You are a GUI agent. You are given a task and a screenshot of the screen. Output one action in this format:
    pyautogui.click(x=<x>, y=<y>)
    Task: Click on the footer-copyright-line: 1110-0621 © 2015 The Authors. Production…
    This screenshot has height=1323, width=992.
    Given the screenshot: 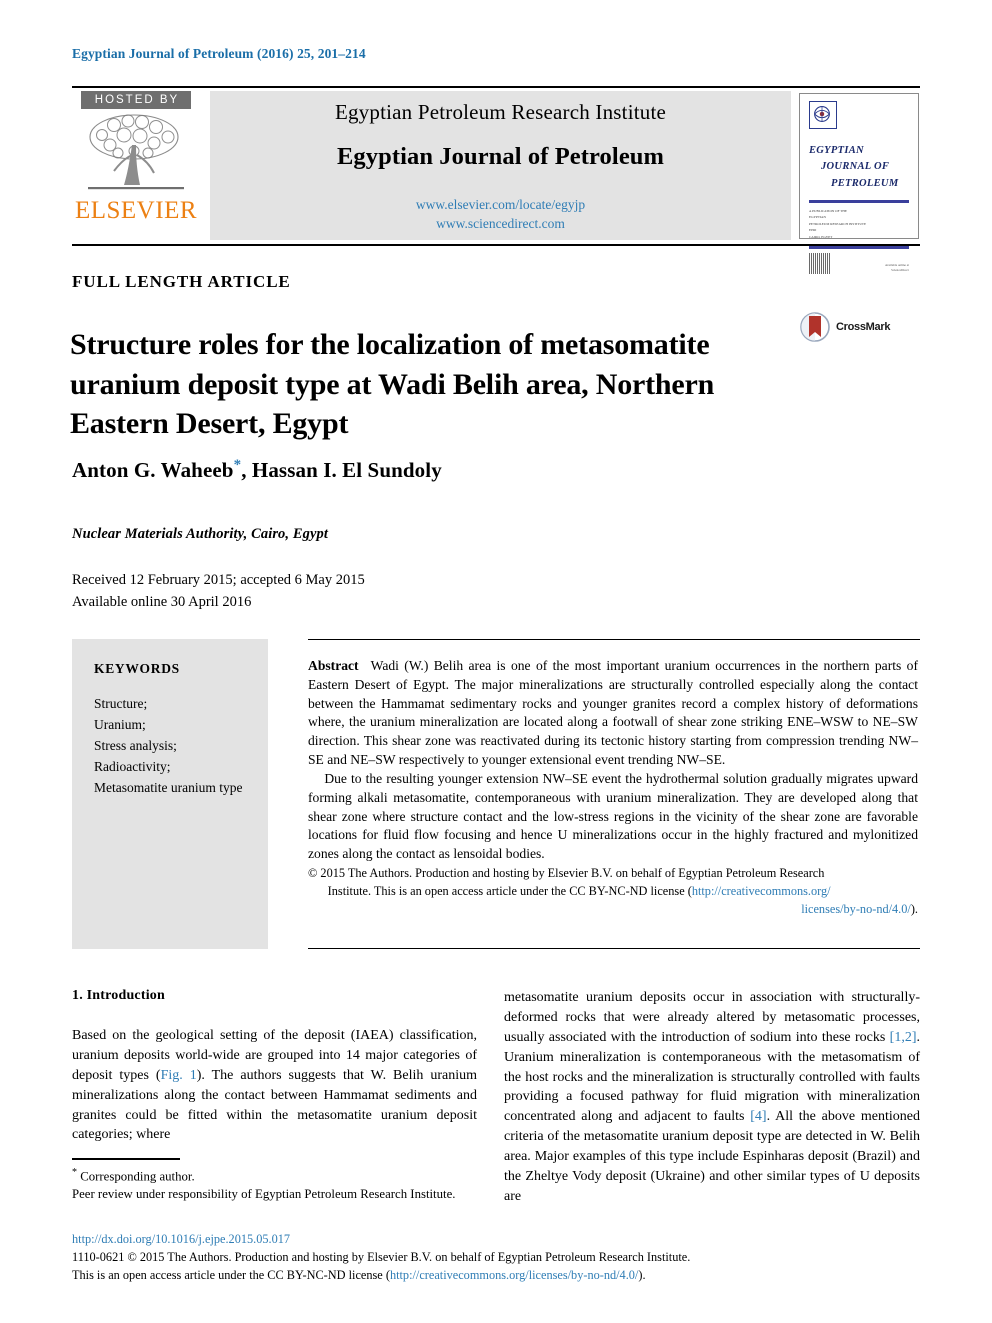 What is the action you would take?
    pyautogui.click(x=381, y=1257)
    